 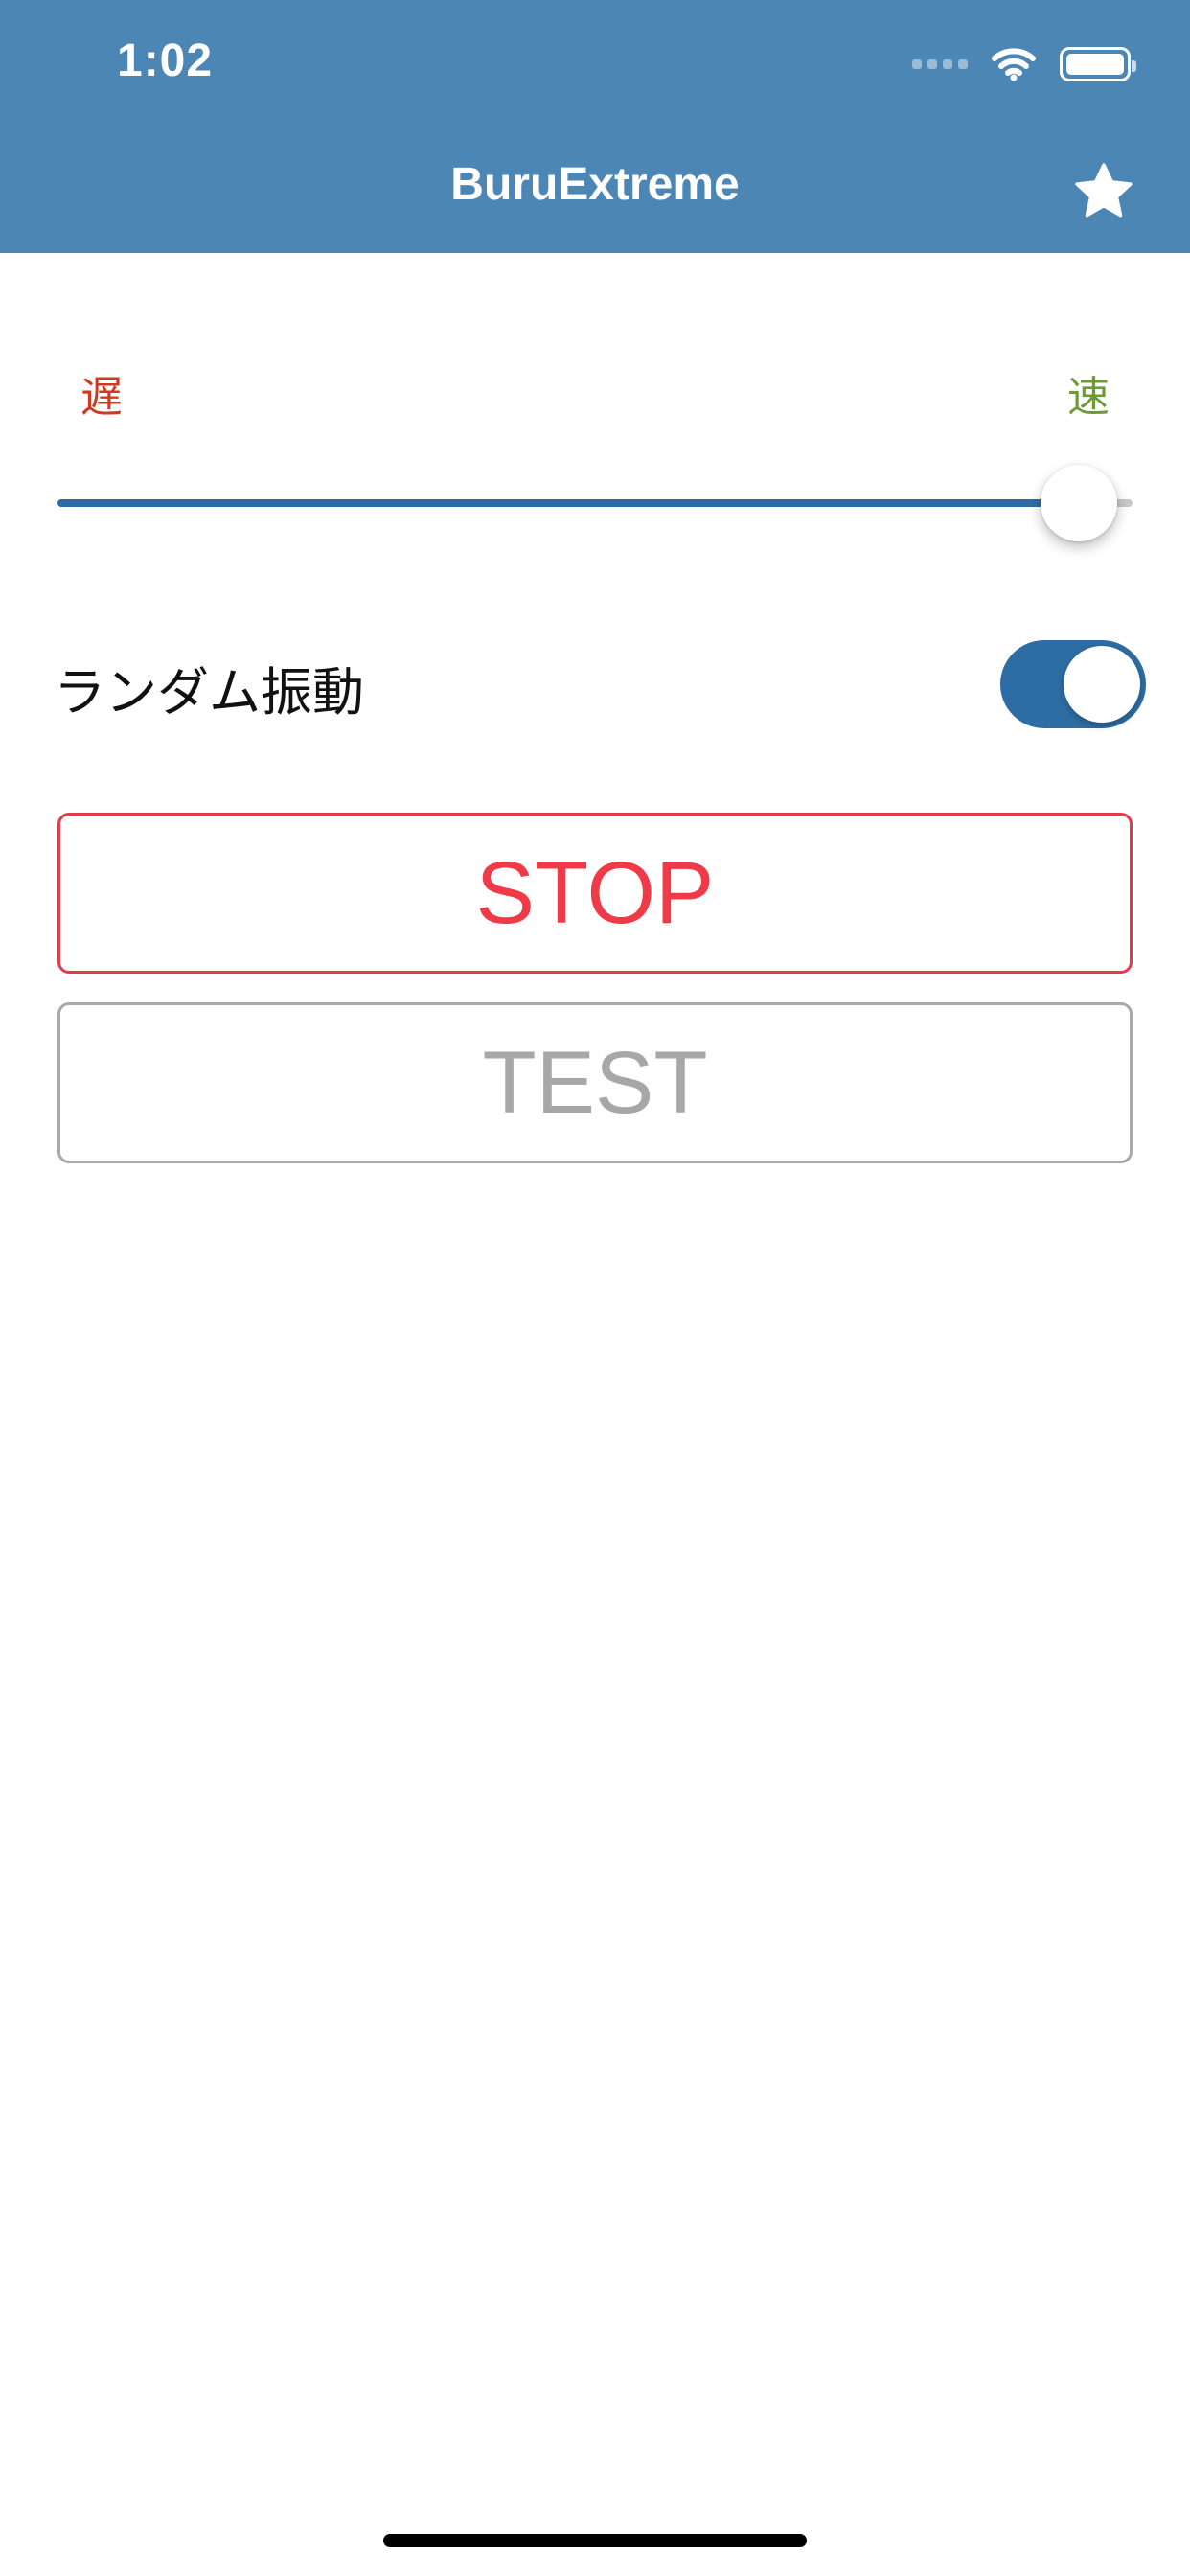 What do you see at coordinates (166, 60) in the screenshot?
I see `status-time: 1:02` at bounding box center [166, 60].